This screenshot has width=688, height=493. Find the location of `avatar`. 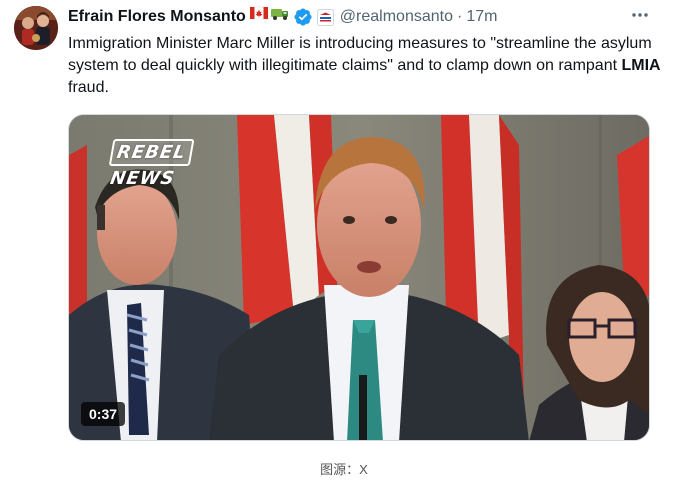

avatar is located at coordinates (36, 28).